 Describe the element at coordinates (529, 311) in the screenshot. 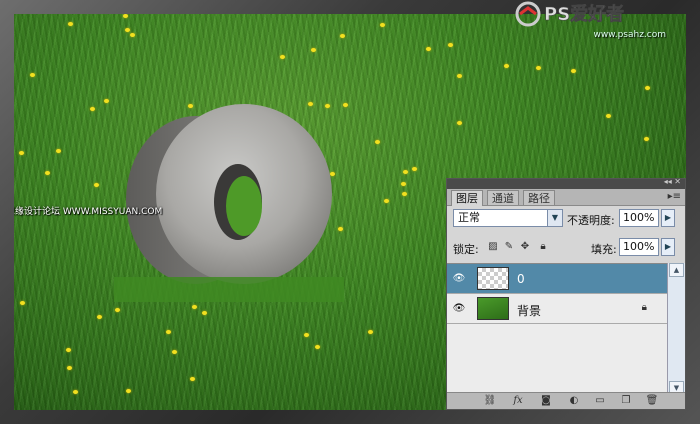

I see `layer-name: 背景` at that location.